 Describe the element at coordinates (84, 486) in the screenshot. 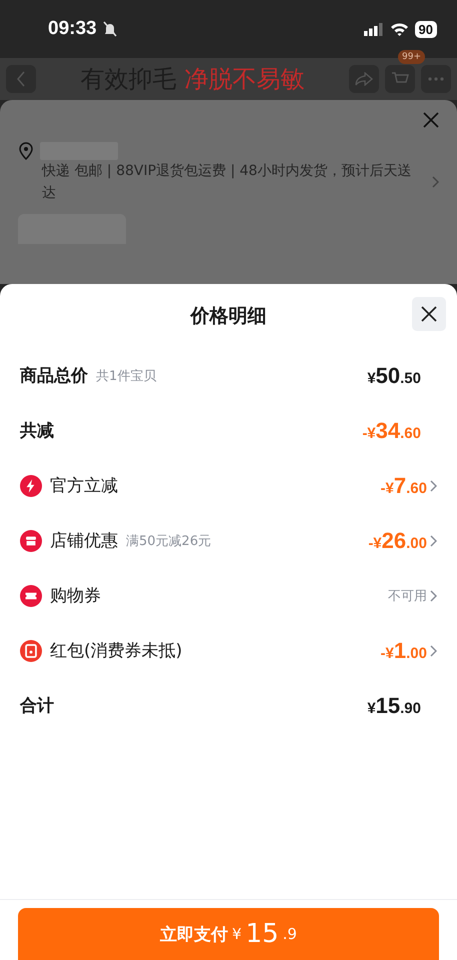

I see `price-label: 官方立减` at that location.